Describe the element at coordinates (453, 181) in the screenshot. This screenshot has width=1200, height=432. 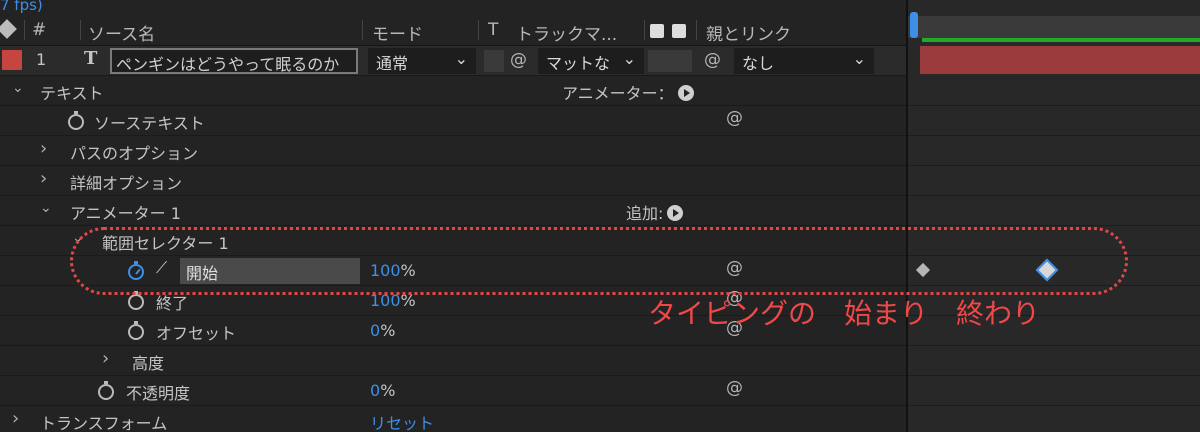
I see `prop-row-more-options: › 詳細オプション` at that location.